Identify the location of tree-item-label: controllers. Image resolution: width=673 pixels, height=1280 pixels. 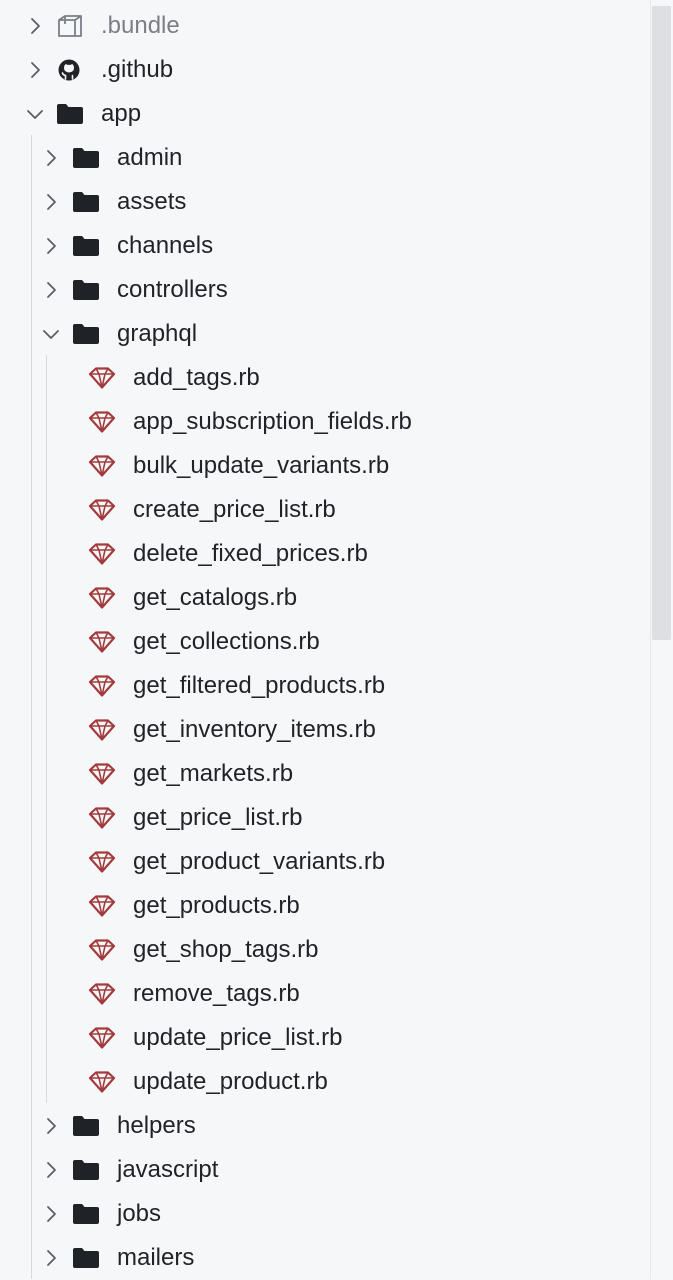
(172, 289).